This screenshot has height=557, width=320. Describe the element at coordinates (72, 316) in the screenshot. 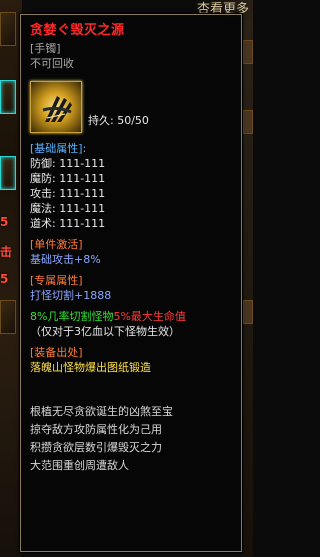

I see `special-effect-chance: 8%几率切割怪物` at that location.